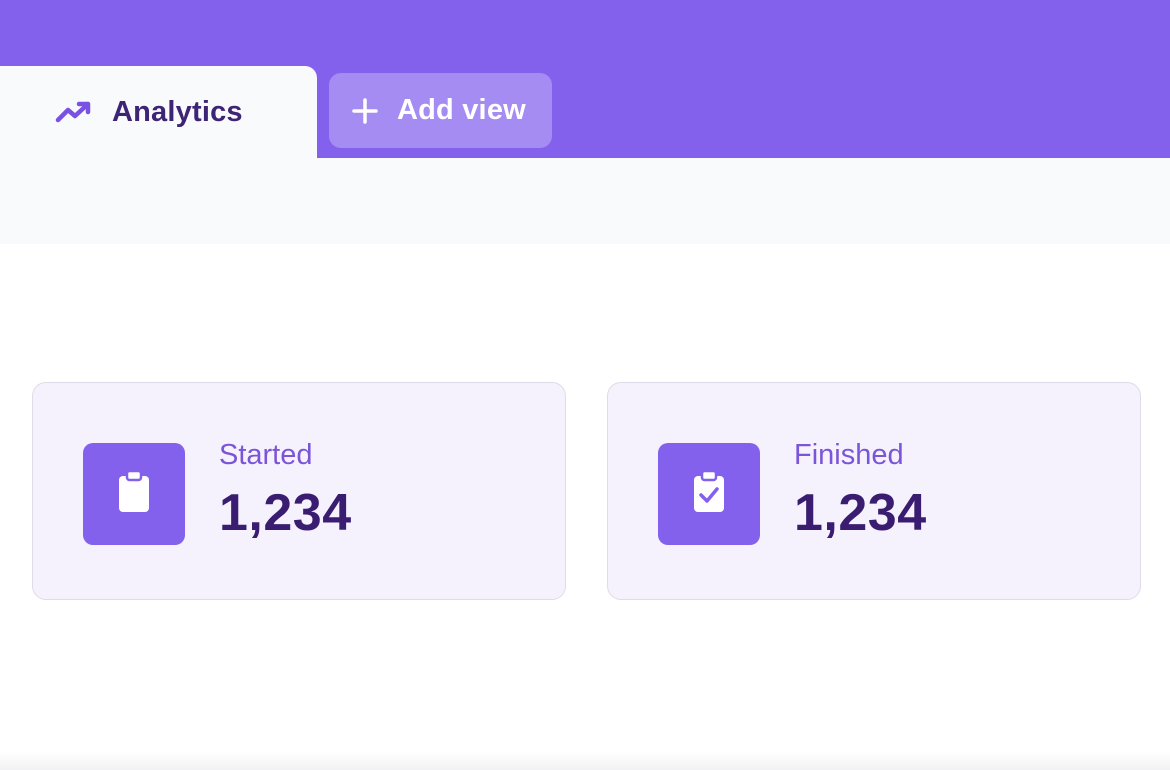 The width and height of the screenshot is (1170, 770). What do you see at coordinates (74, 112) in the screenshot?
I see `trending-up-icon` at bounding box center [74, 112].